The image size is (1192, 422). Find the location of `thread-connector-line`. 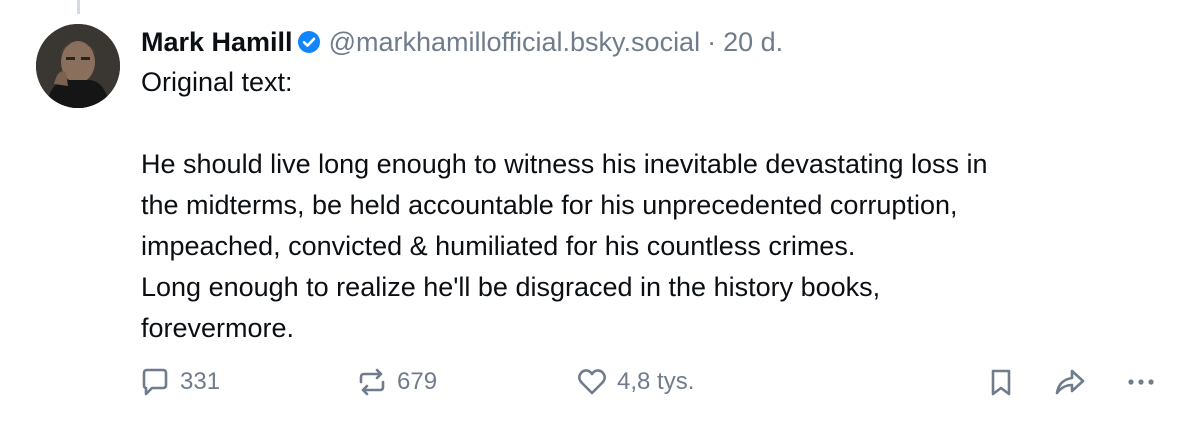

thread-connector-line is located at coordinates (78, 7).